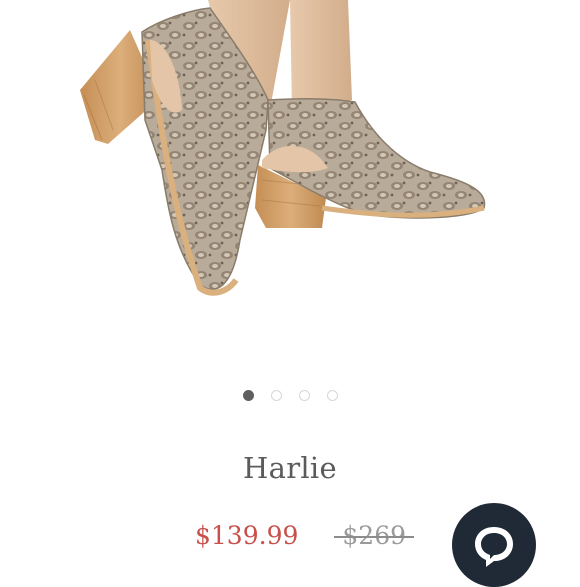 This screenshot has height=587, width=580. I want to click on original-price: $269, so click(374, 535).